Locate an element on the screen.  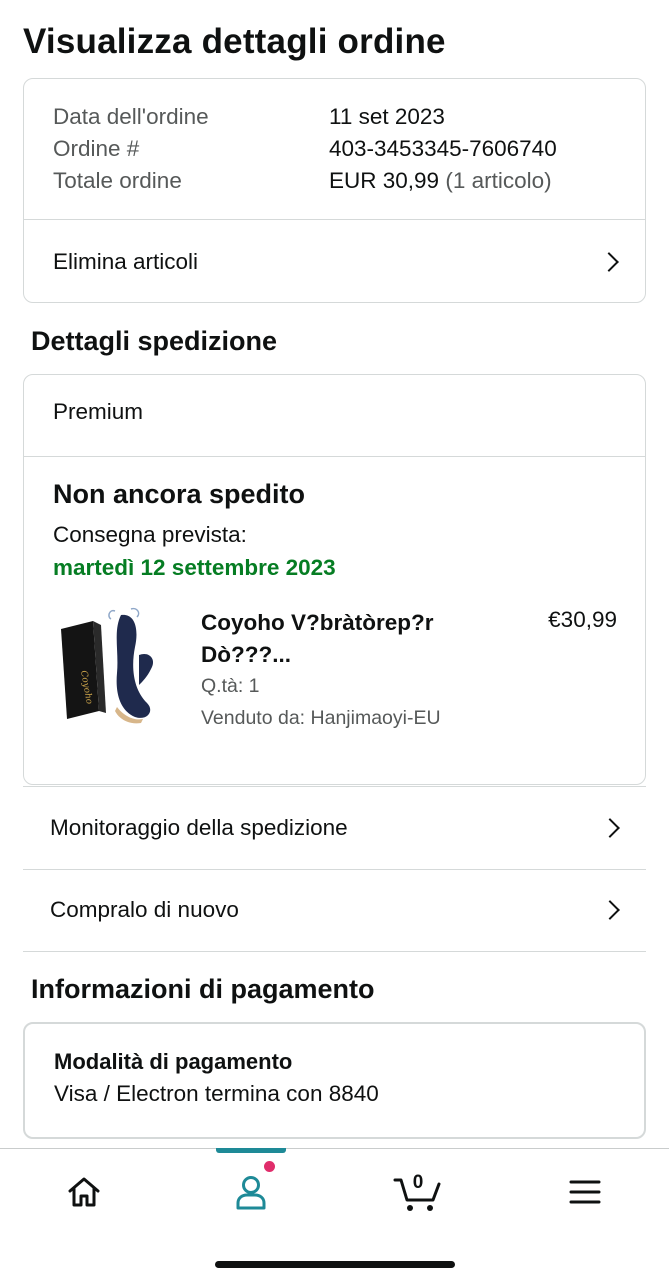
delivery-estimate-label: Consegna prevista: is located at coordinates (150, 534).